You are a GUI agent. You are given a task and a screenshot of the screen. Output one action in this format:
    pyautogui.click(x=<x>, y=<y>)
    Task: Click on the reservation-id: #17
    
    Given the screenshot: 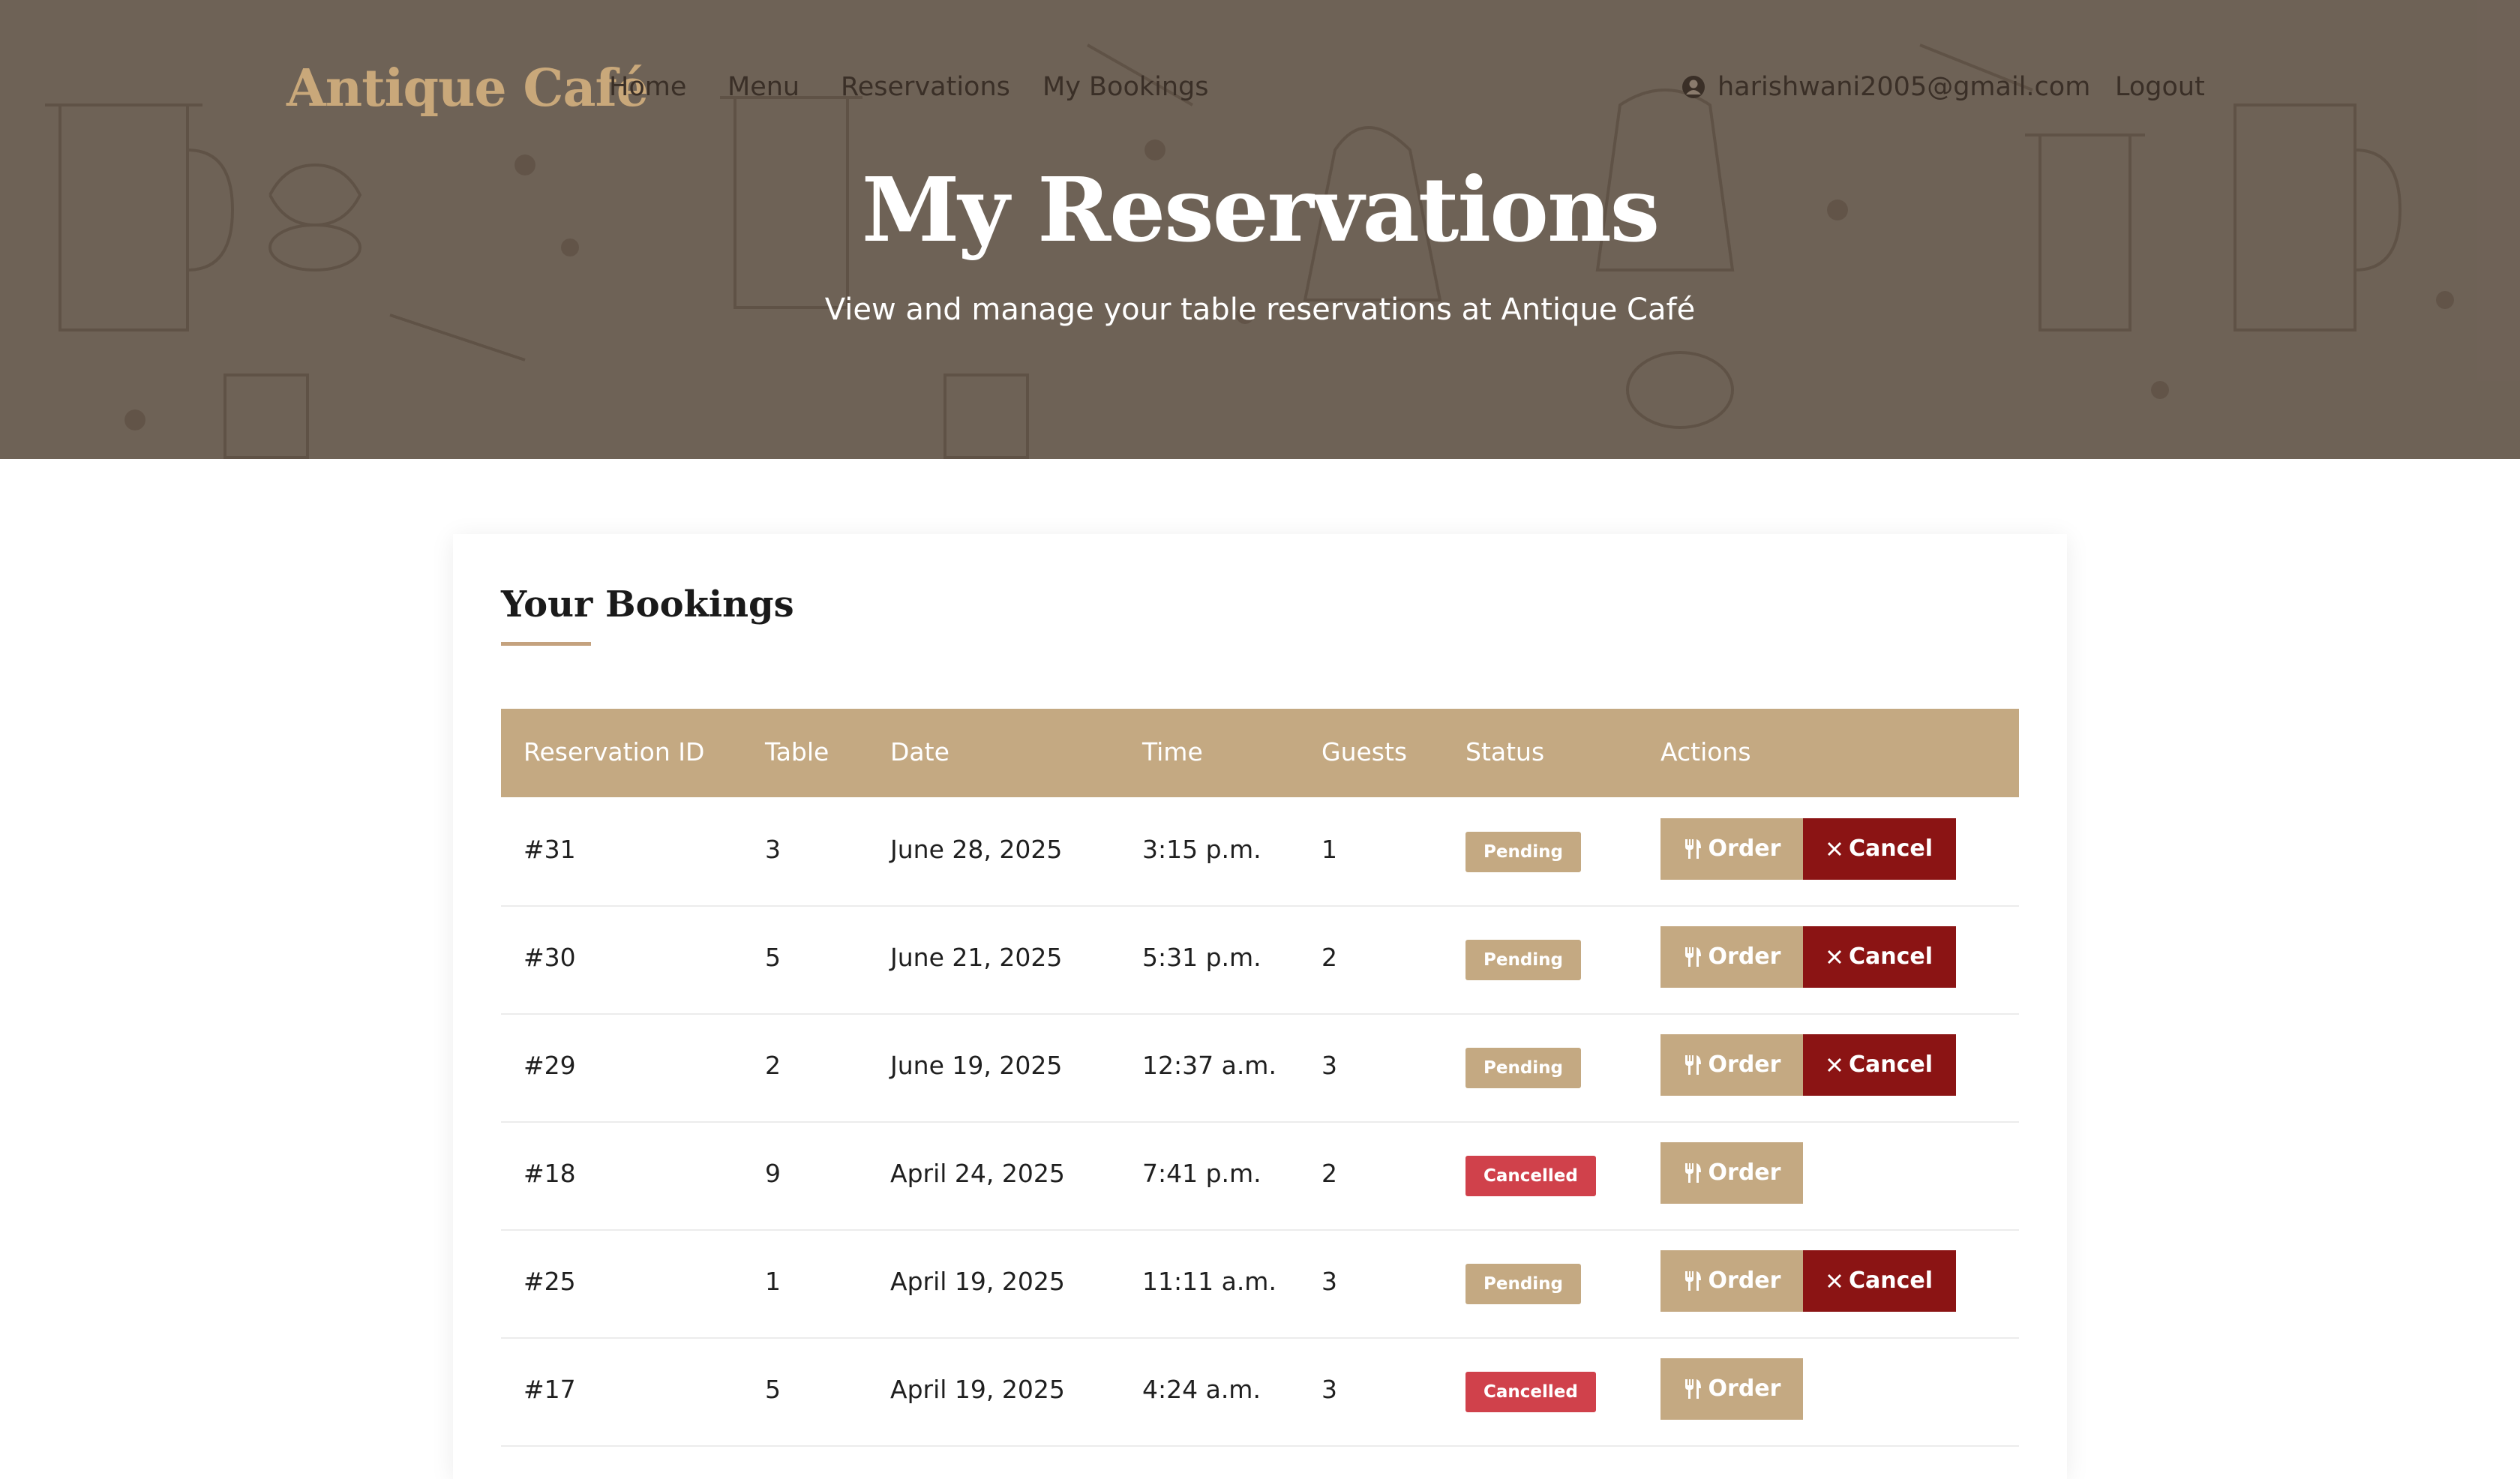 What is the action you would take?
    pyautogui.click(x=550, y=1389)
    